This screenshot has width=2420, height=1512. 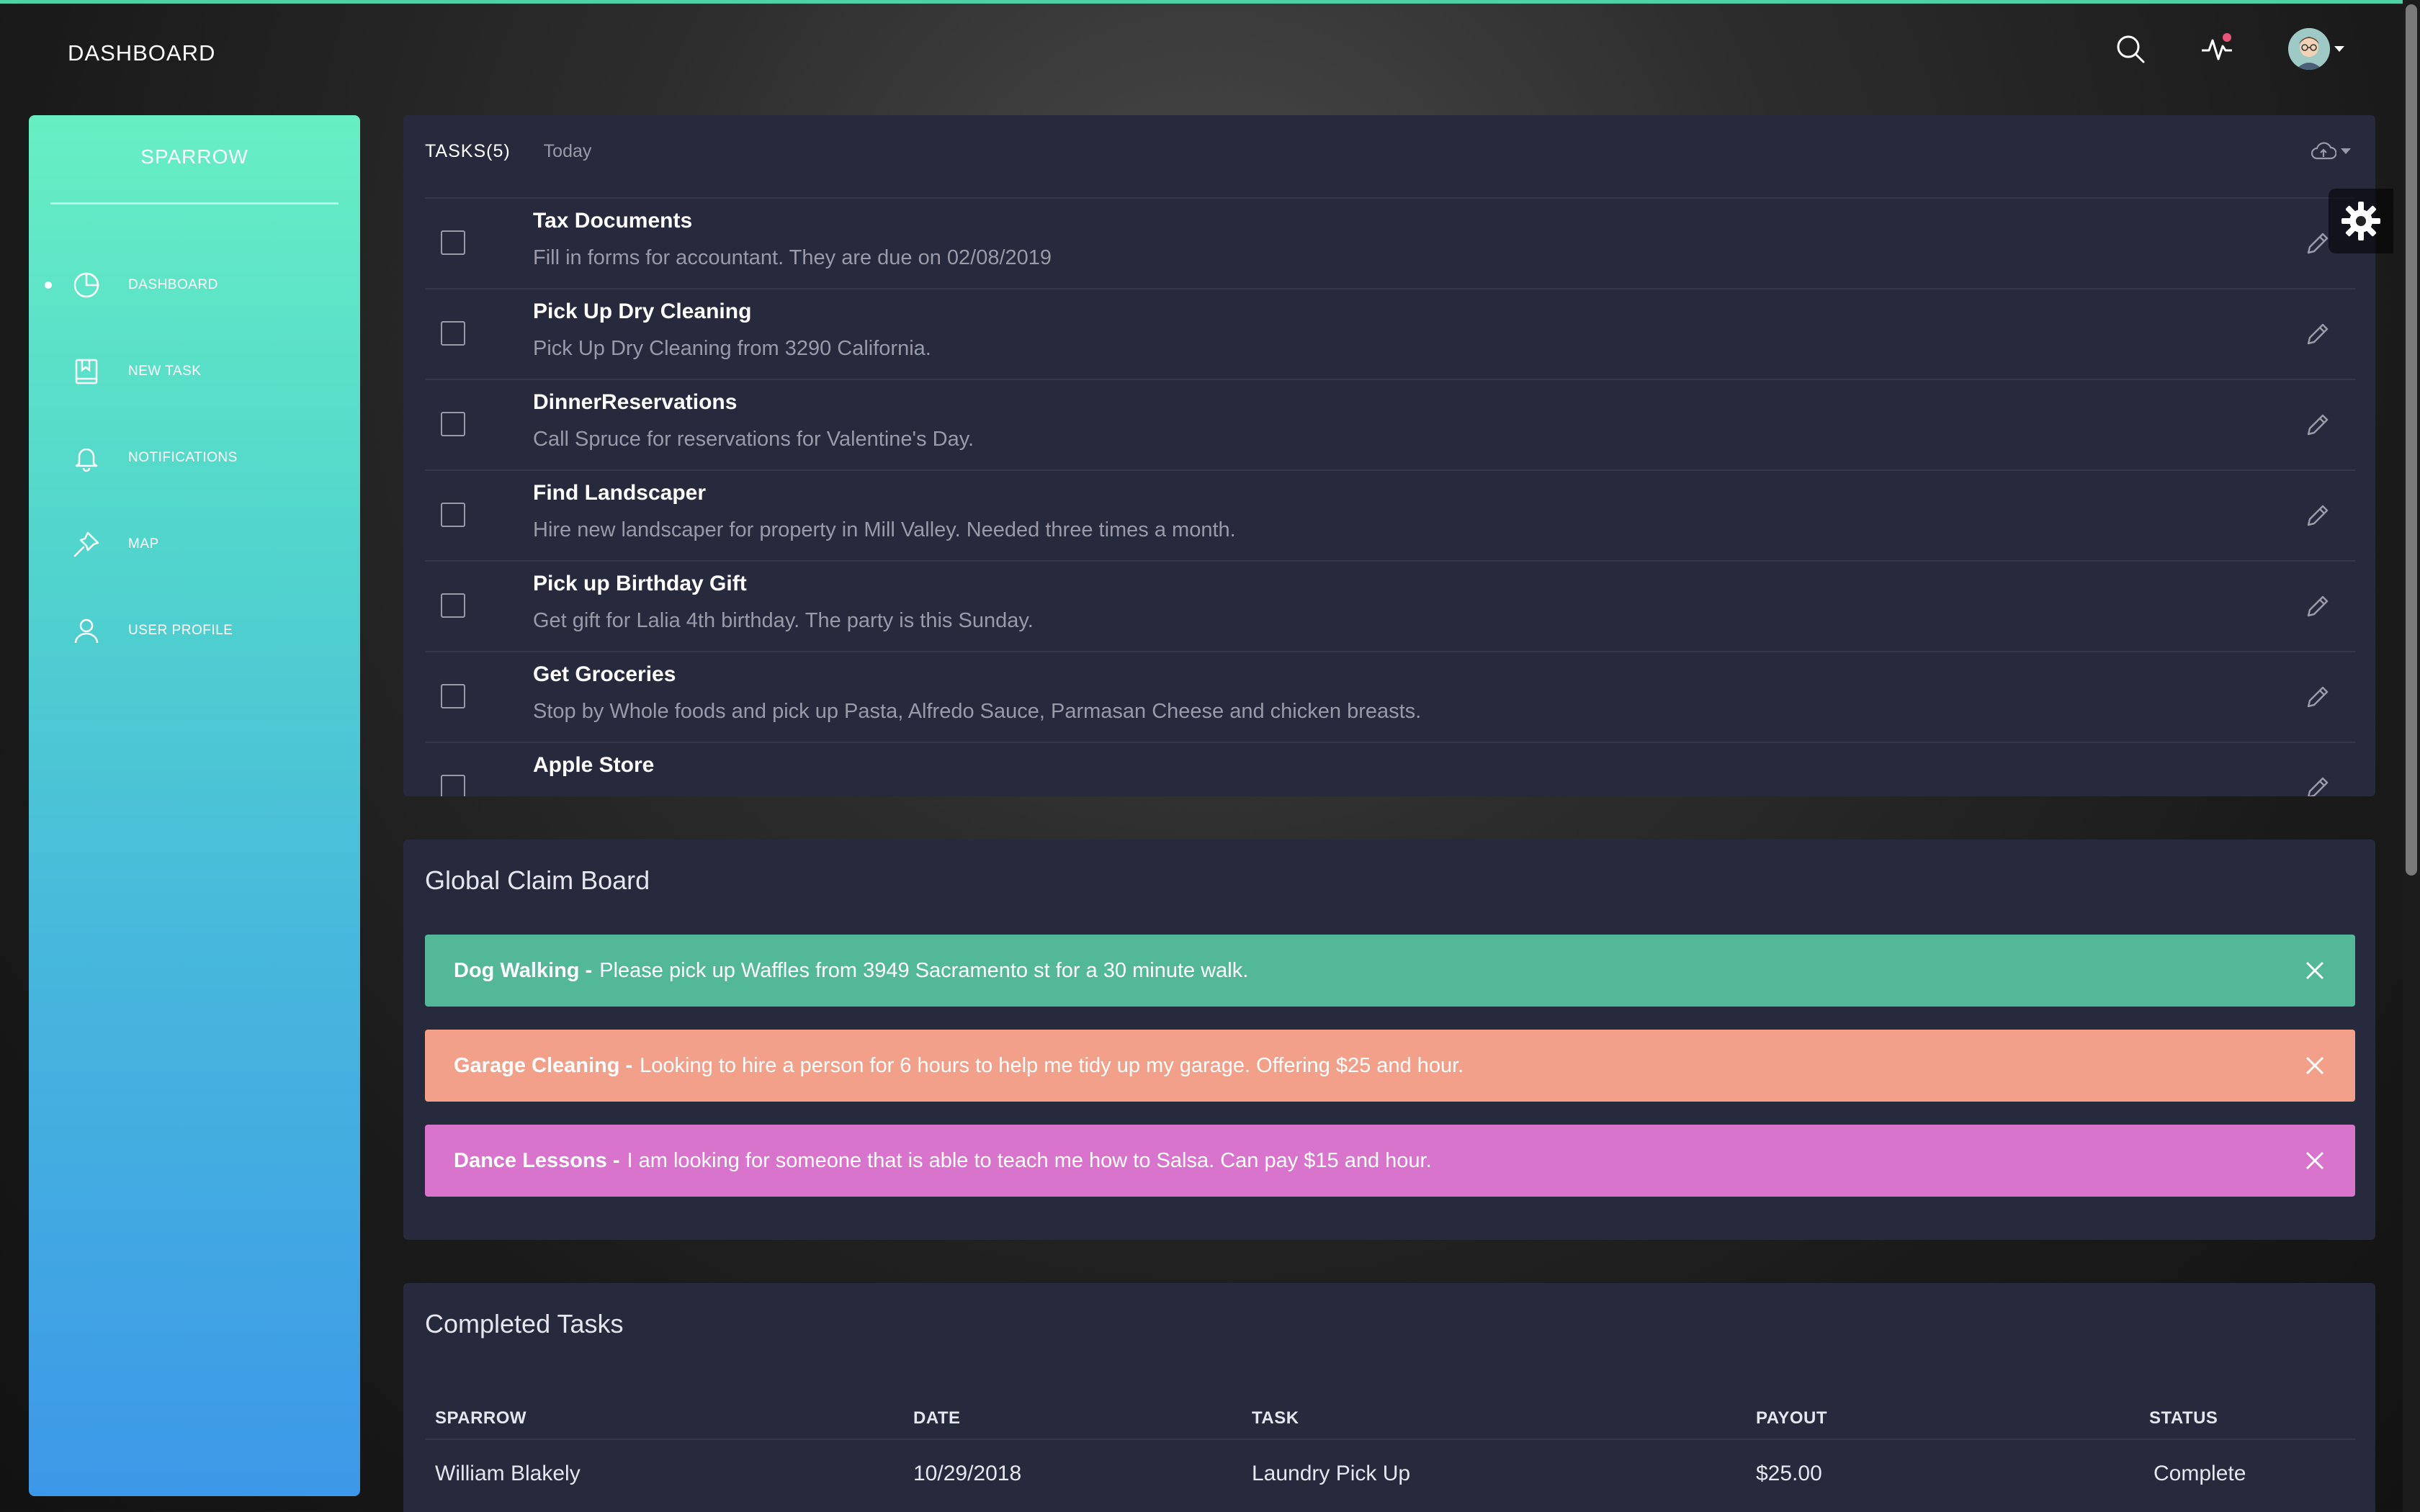 What do you see at coordinates (537, 880) in the screenshot?
I see `claim-board-title: Global Claim Board` at bounding box center [537, 880].